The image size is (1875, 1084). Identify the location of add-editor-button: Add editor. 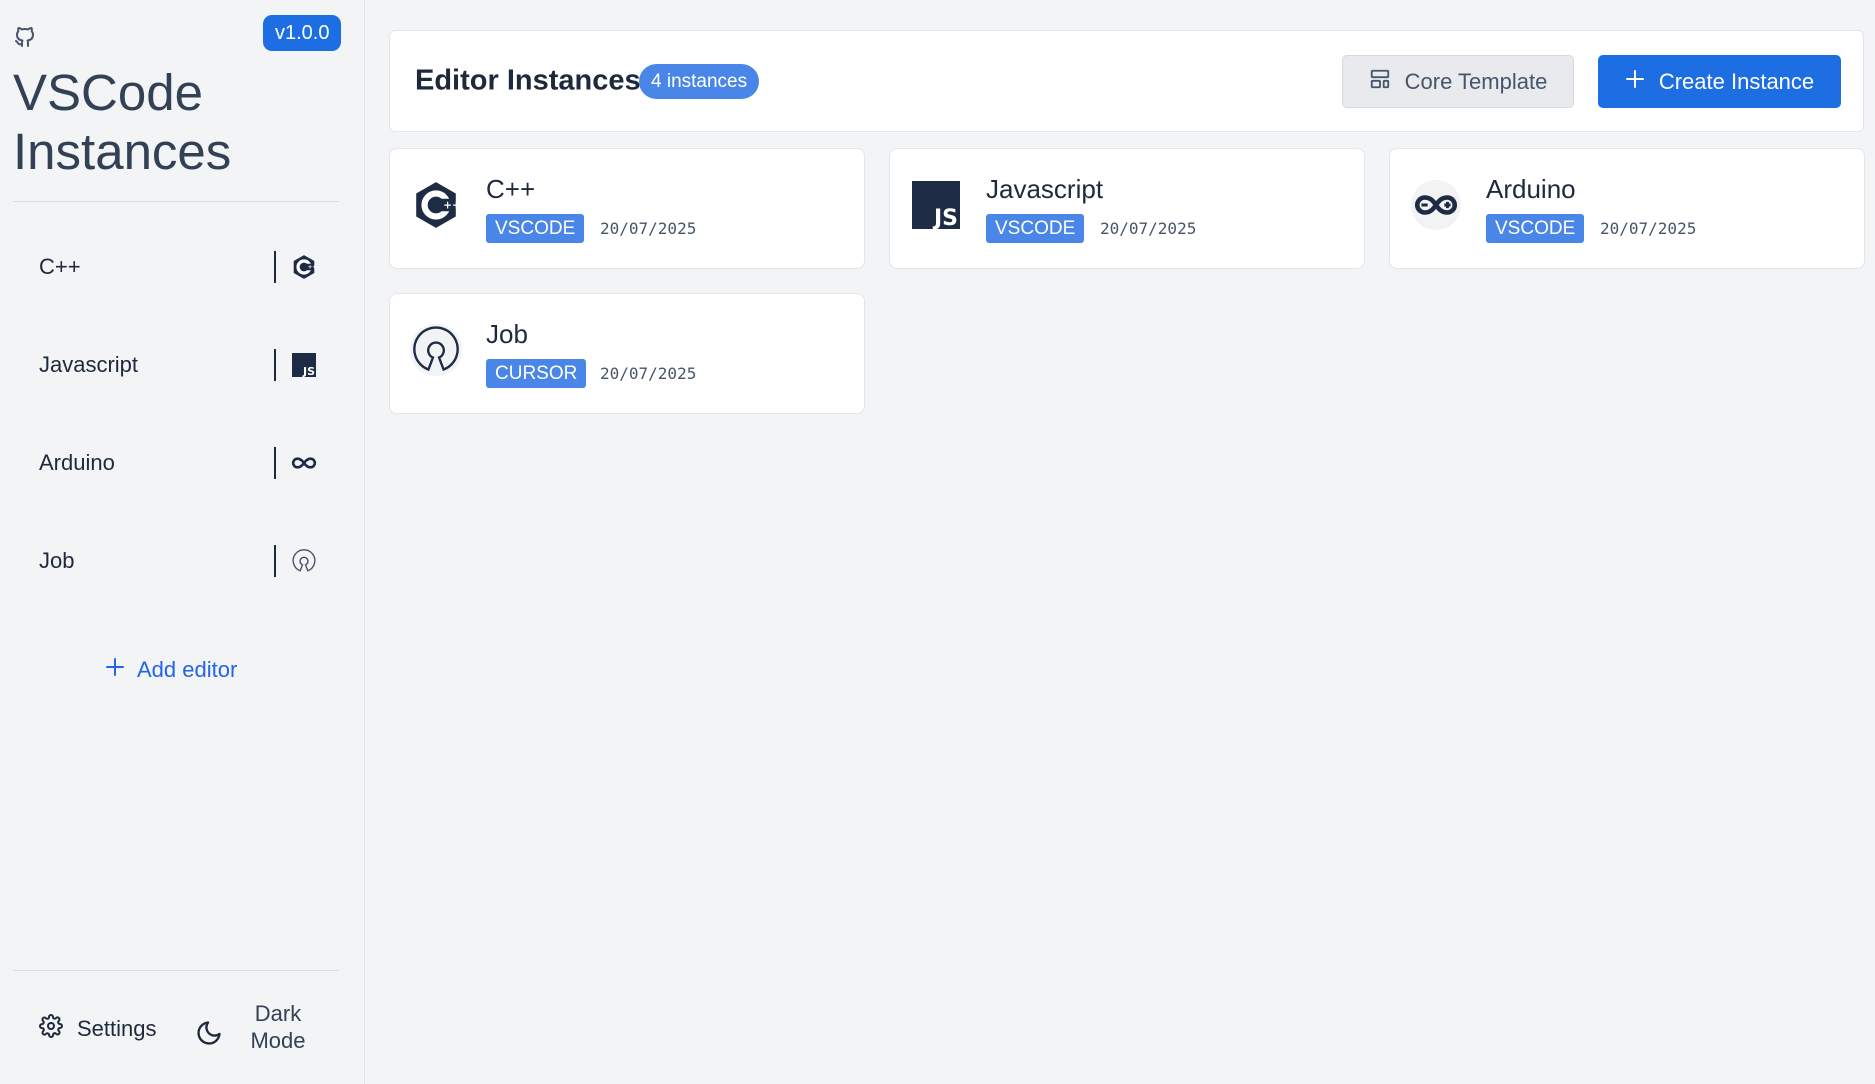
(171, 670).